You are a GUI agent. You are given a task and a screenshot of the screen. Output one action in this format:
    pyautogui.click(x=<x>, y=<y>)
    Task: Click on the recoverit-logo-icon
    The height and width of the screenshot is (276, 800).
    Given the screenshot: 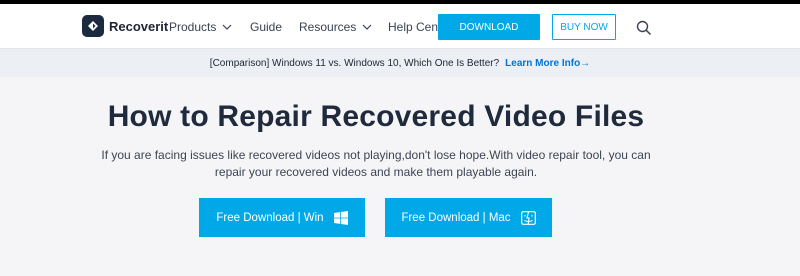 What is the action you would take?
    pyautogui.click(x=93, y=26)
    